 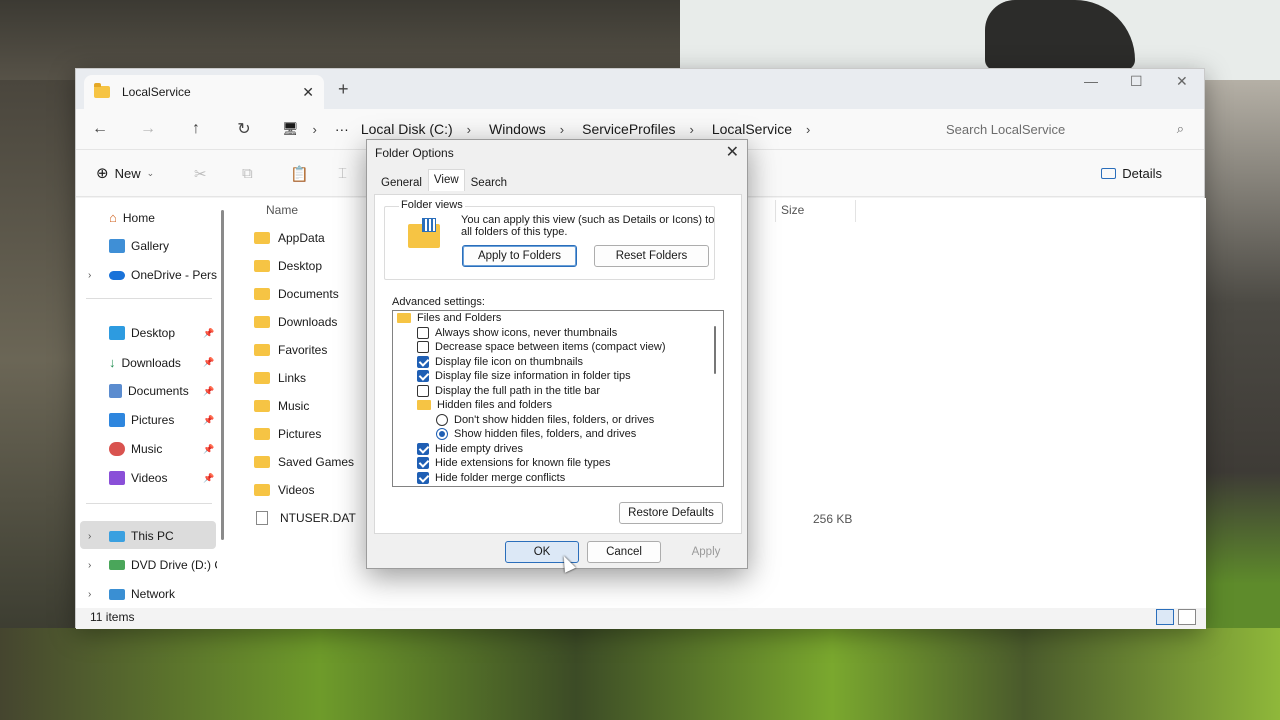 I want to click on list-item: Music, so click(x=281, y=406).